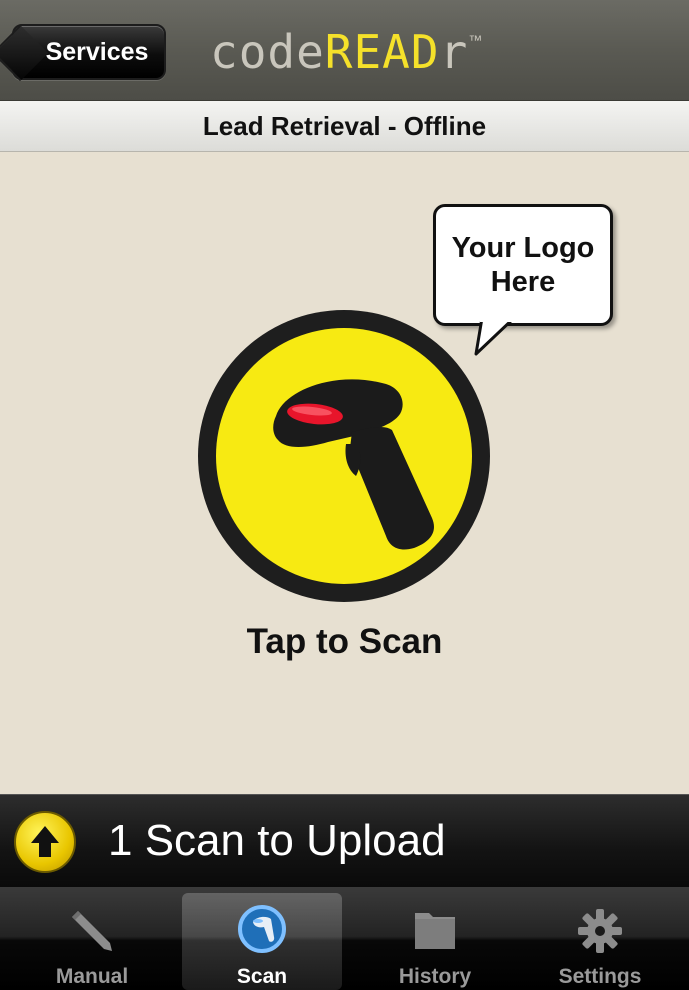  I want to click on tab-scan: Scan, so click(262, 941).